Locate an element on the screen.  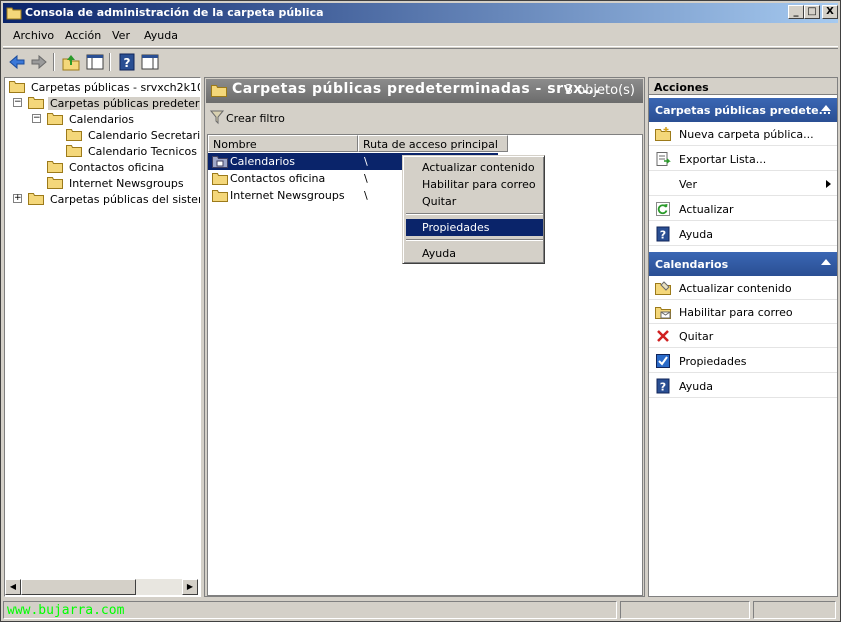
calendar-folder-icon is located at coordinates (220, 162).